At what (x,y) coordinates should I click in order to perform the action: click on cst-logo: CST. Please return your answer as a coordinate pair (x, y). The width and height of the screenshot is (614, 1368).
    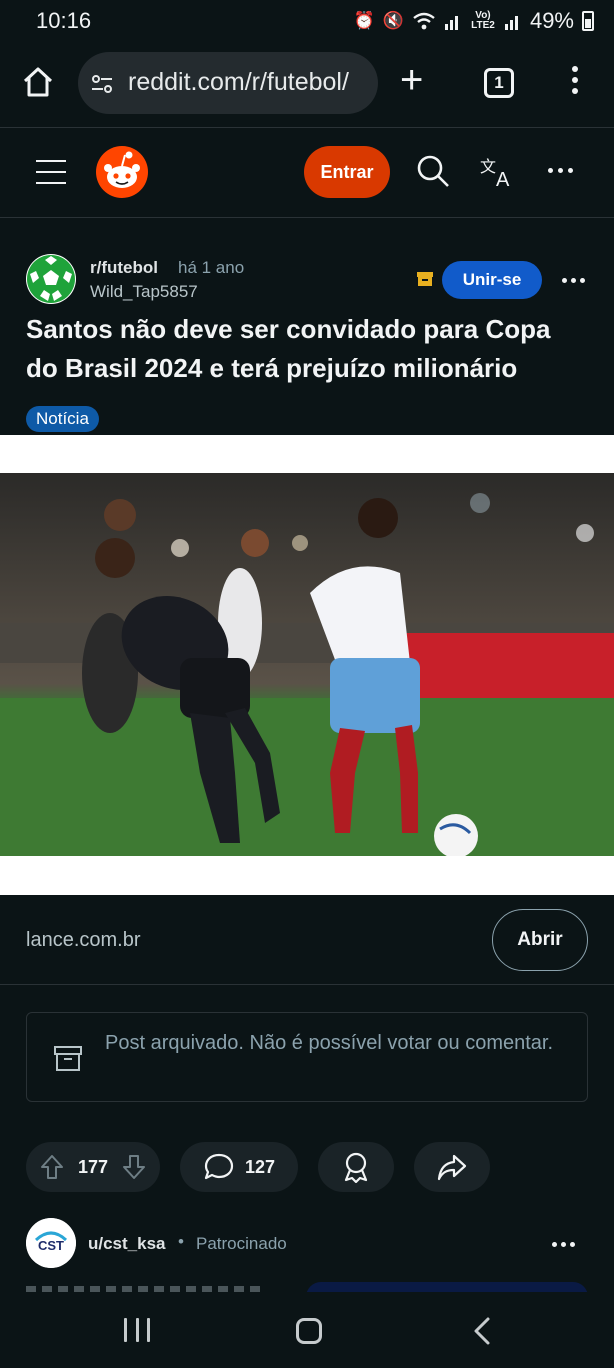
    Looking at the image, I should click on (51, 1243).